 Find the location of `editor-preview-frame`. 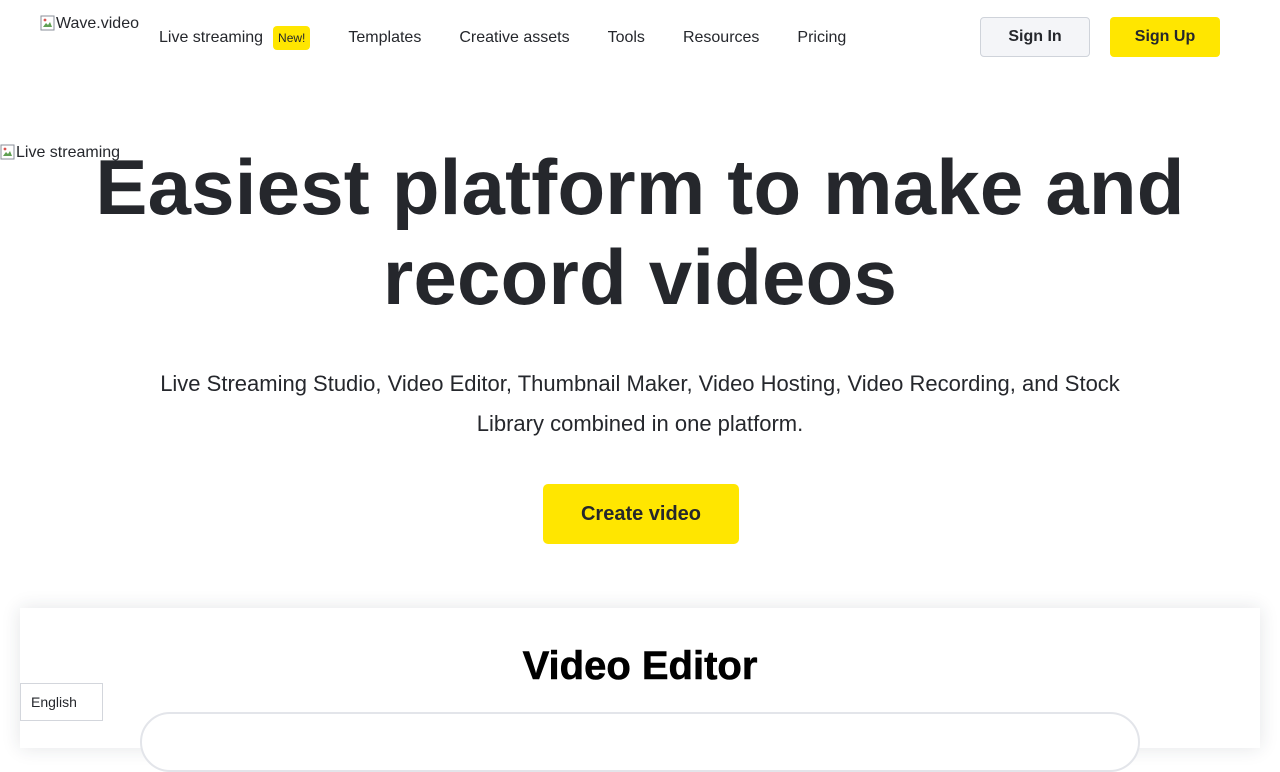

editor-preview-frame is located at coordinates (640, 742).